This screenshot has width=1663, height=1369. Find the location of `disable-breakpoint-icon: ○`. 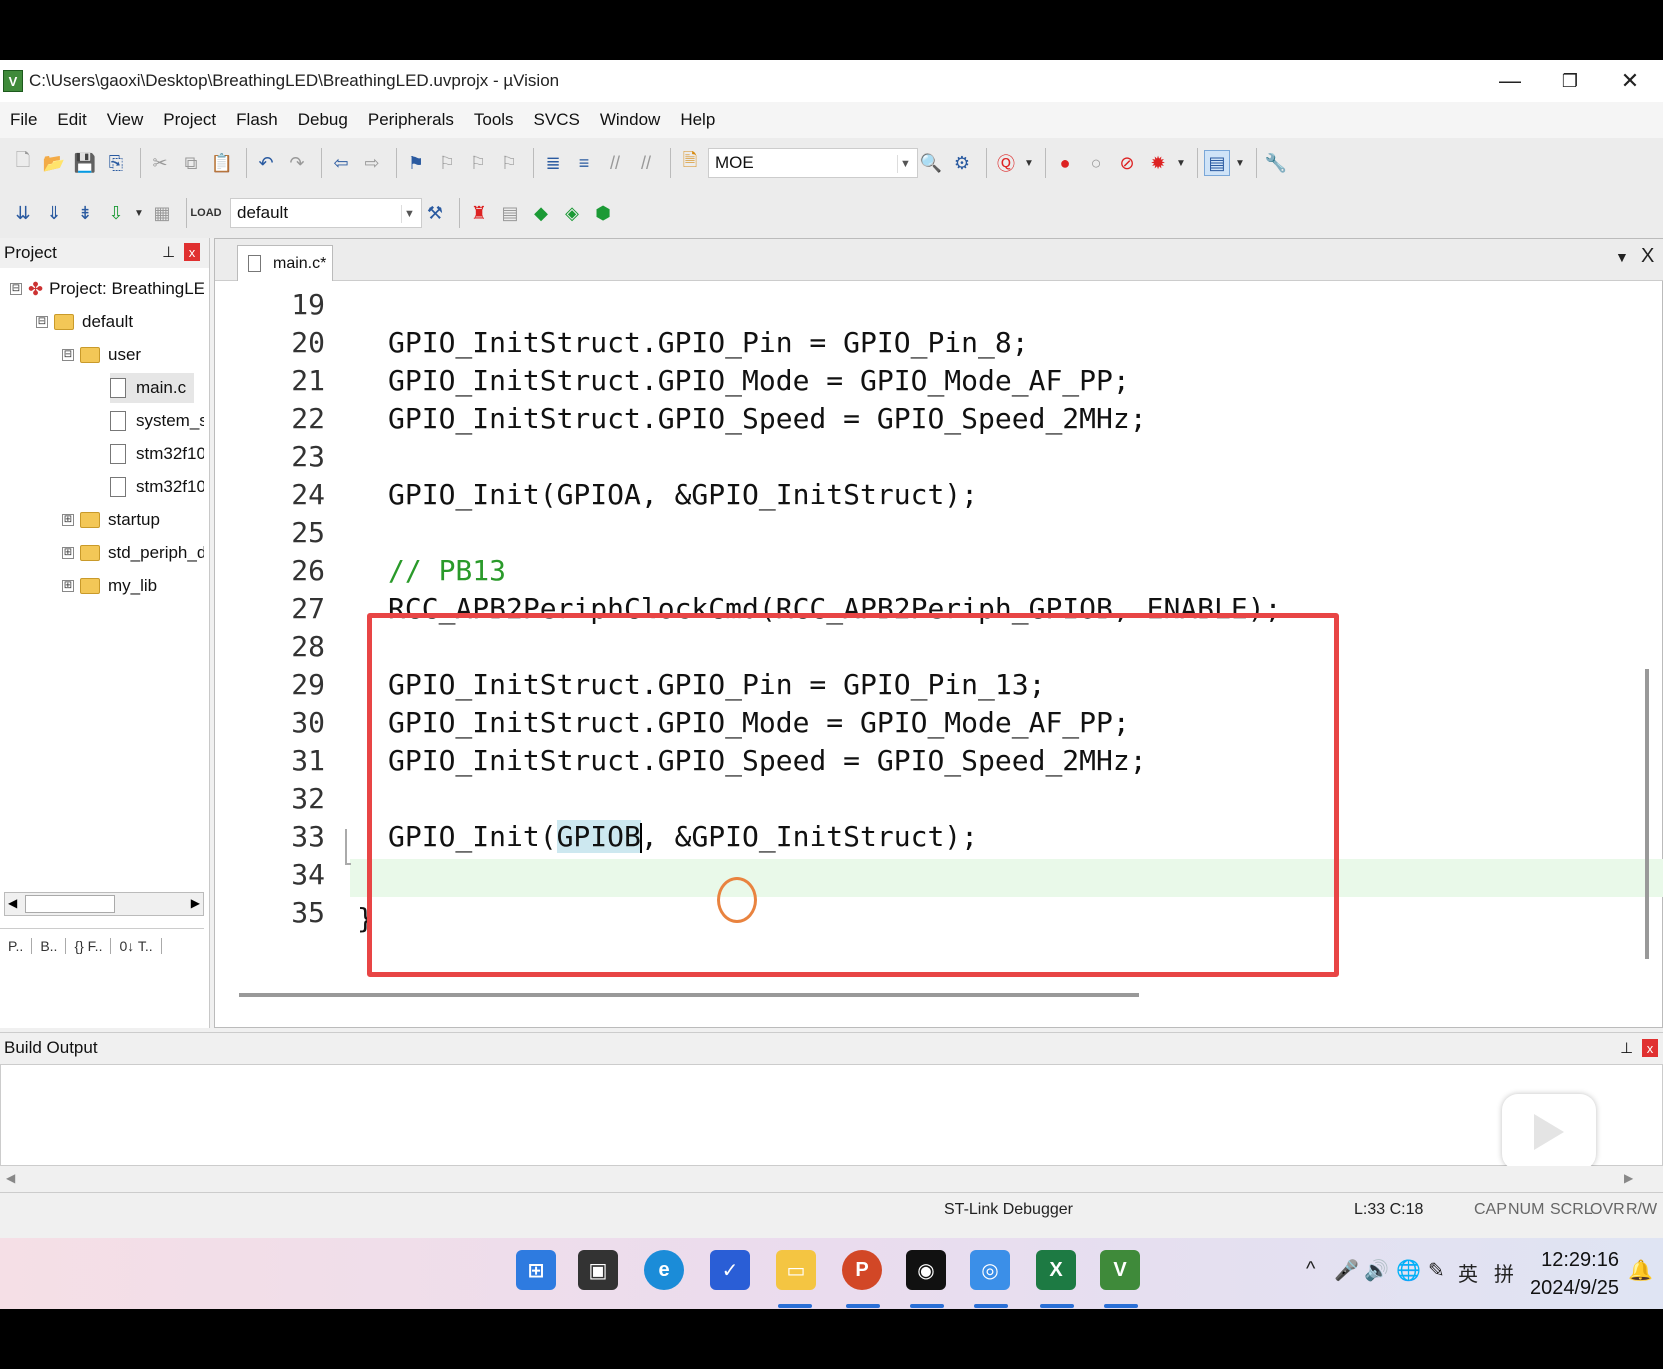

disable-breakpoint-icon: ○ is located at coordinates (1096, 163).